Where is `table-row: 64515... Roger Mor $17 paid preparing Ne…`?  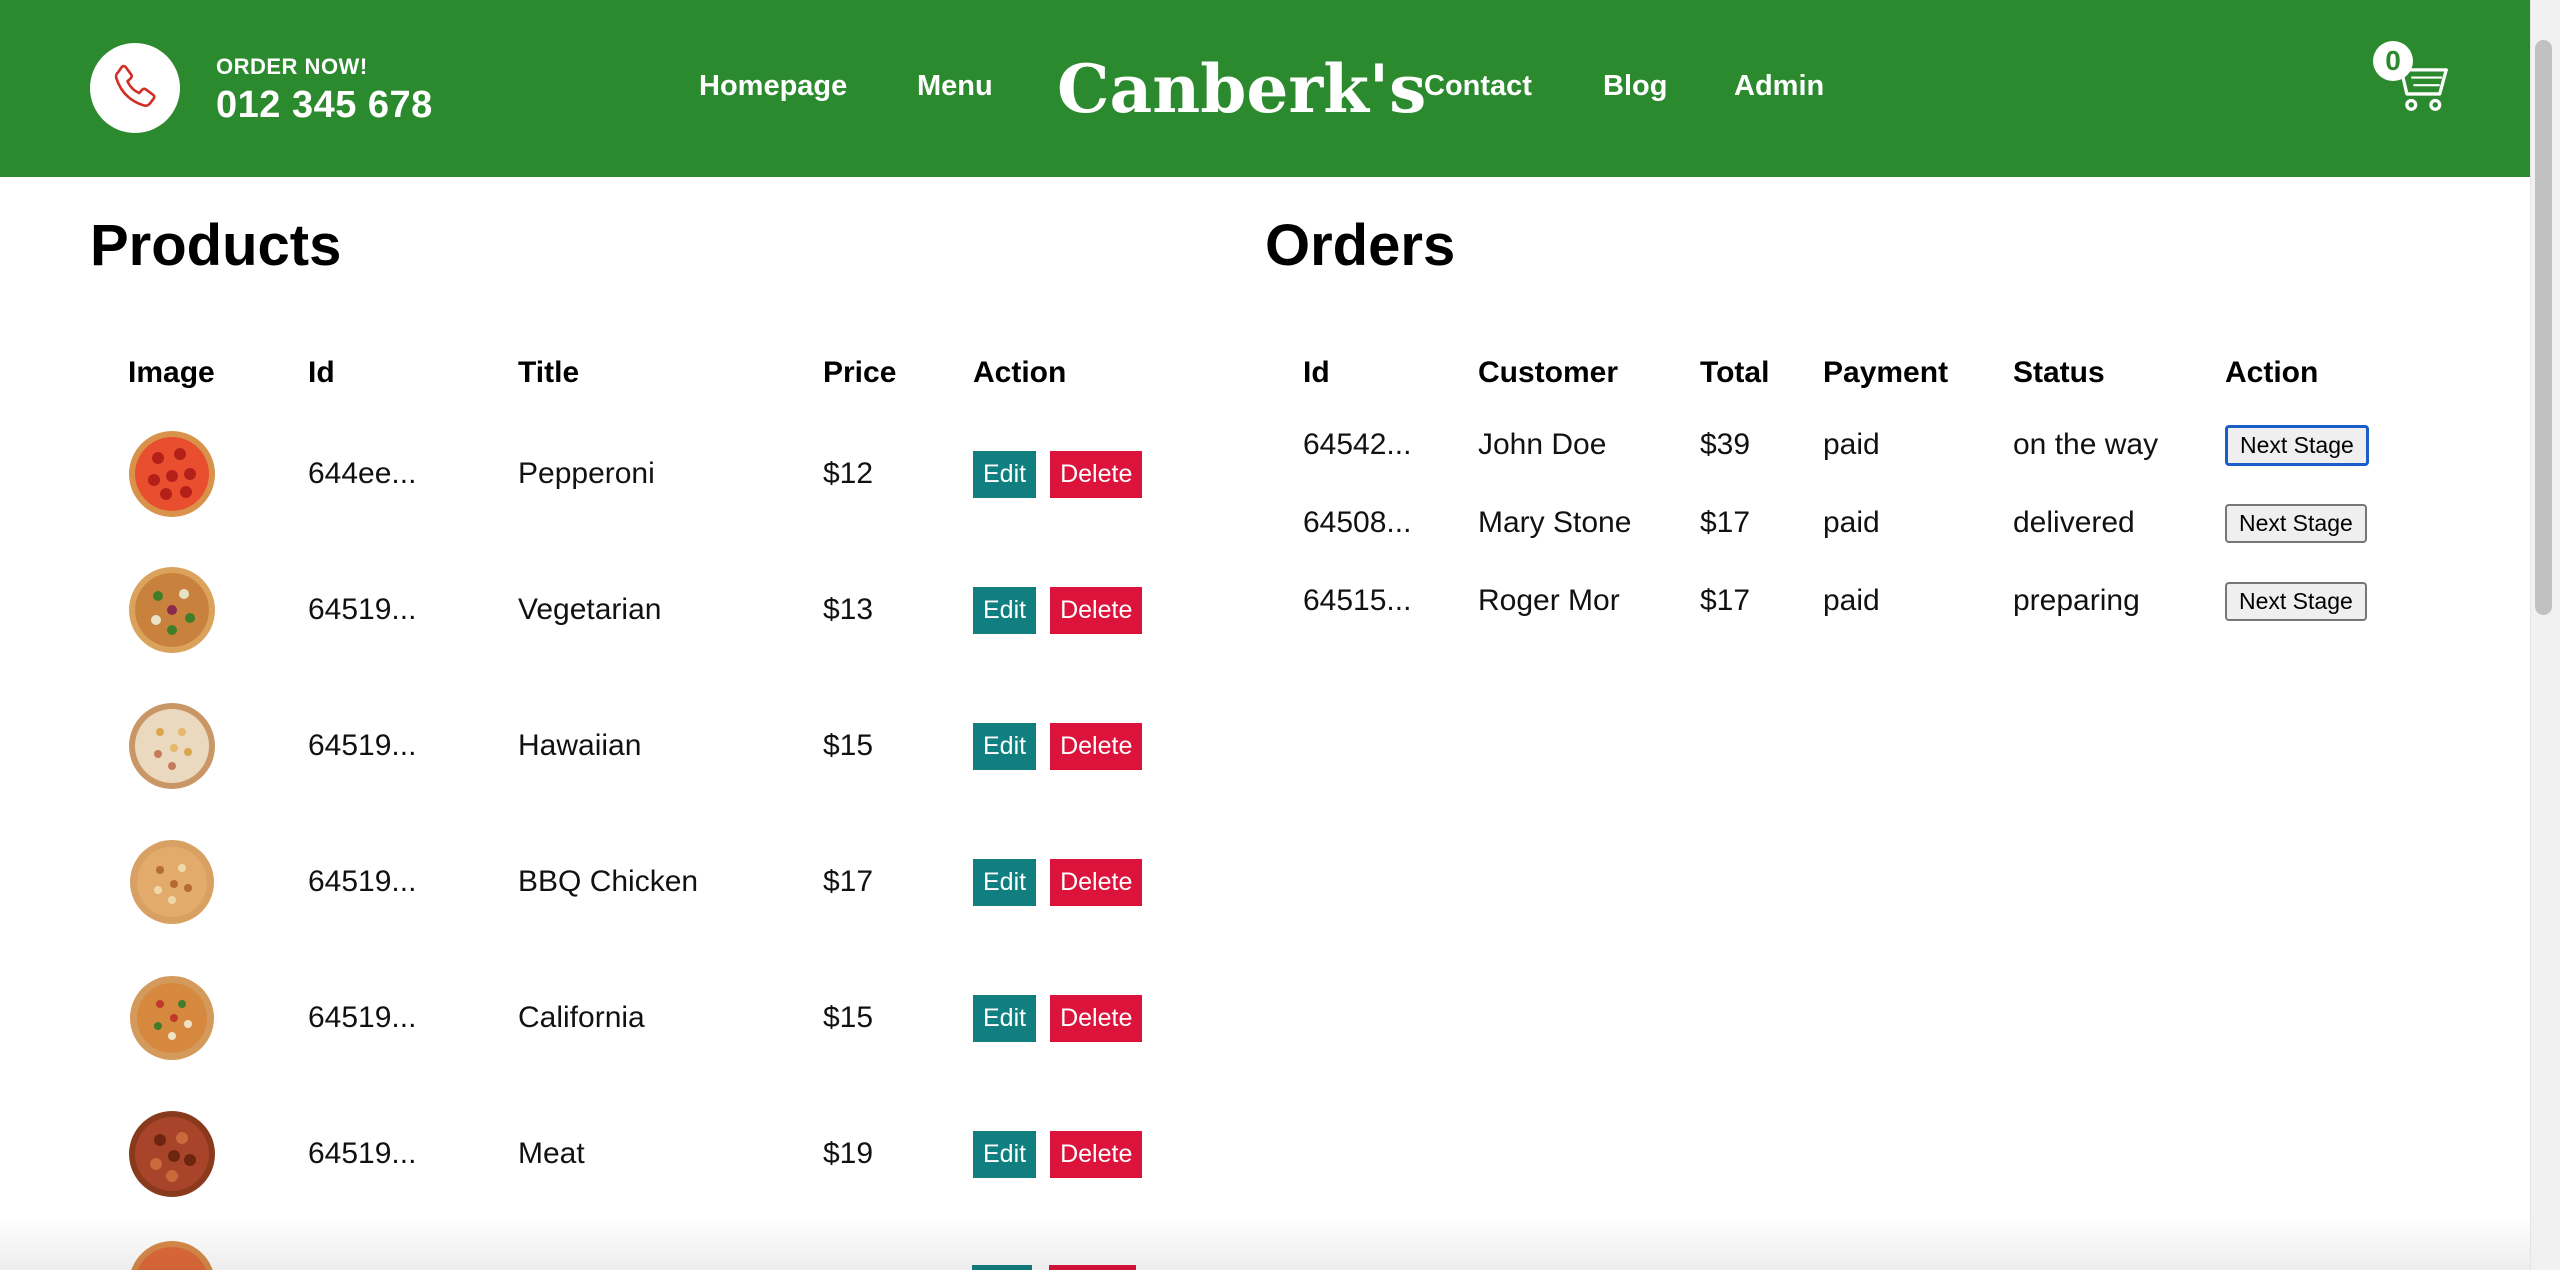
table-row: 64515... Roger Mor $17 paid preparing Ne… is located at coordinates (1826, 601).